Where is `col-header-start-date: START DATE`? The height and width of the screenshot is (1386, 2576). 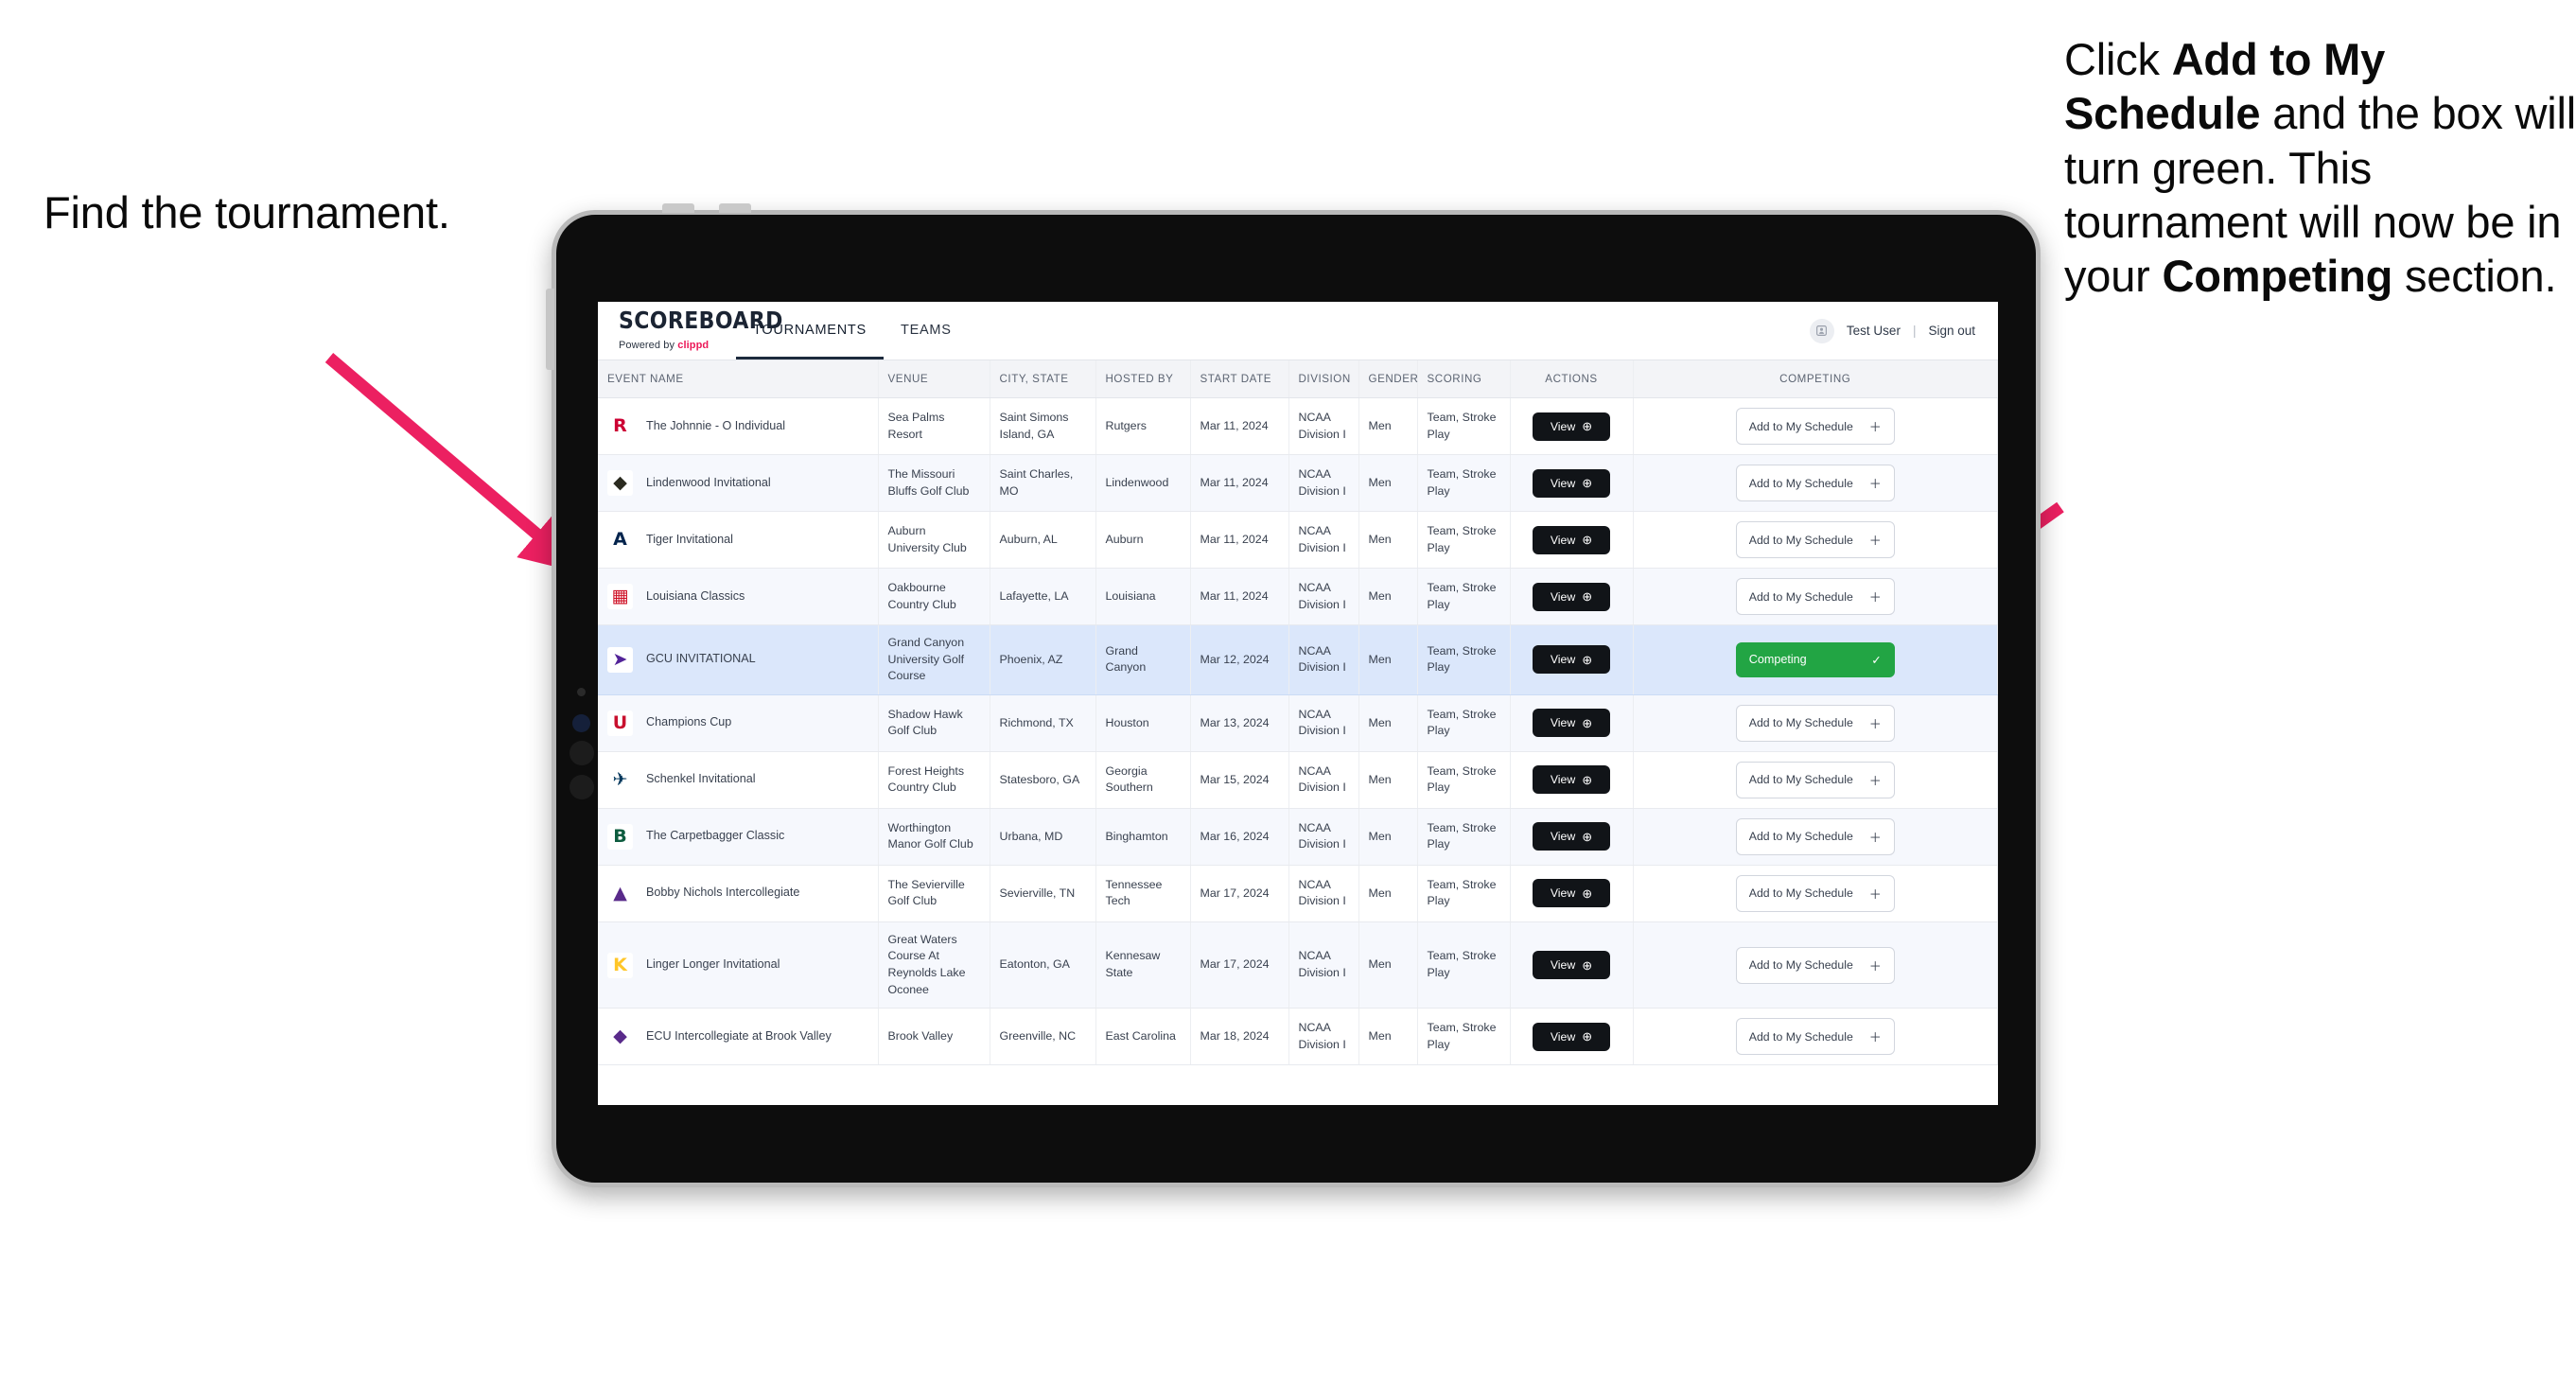 col-header-start-date: START DATE is located at coordinates (1239, 379).